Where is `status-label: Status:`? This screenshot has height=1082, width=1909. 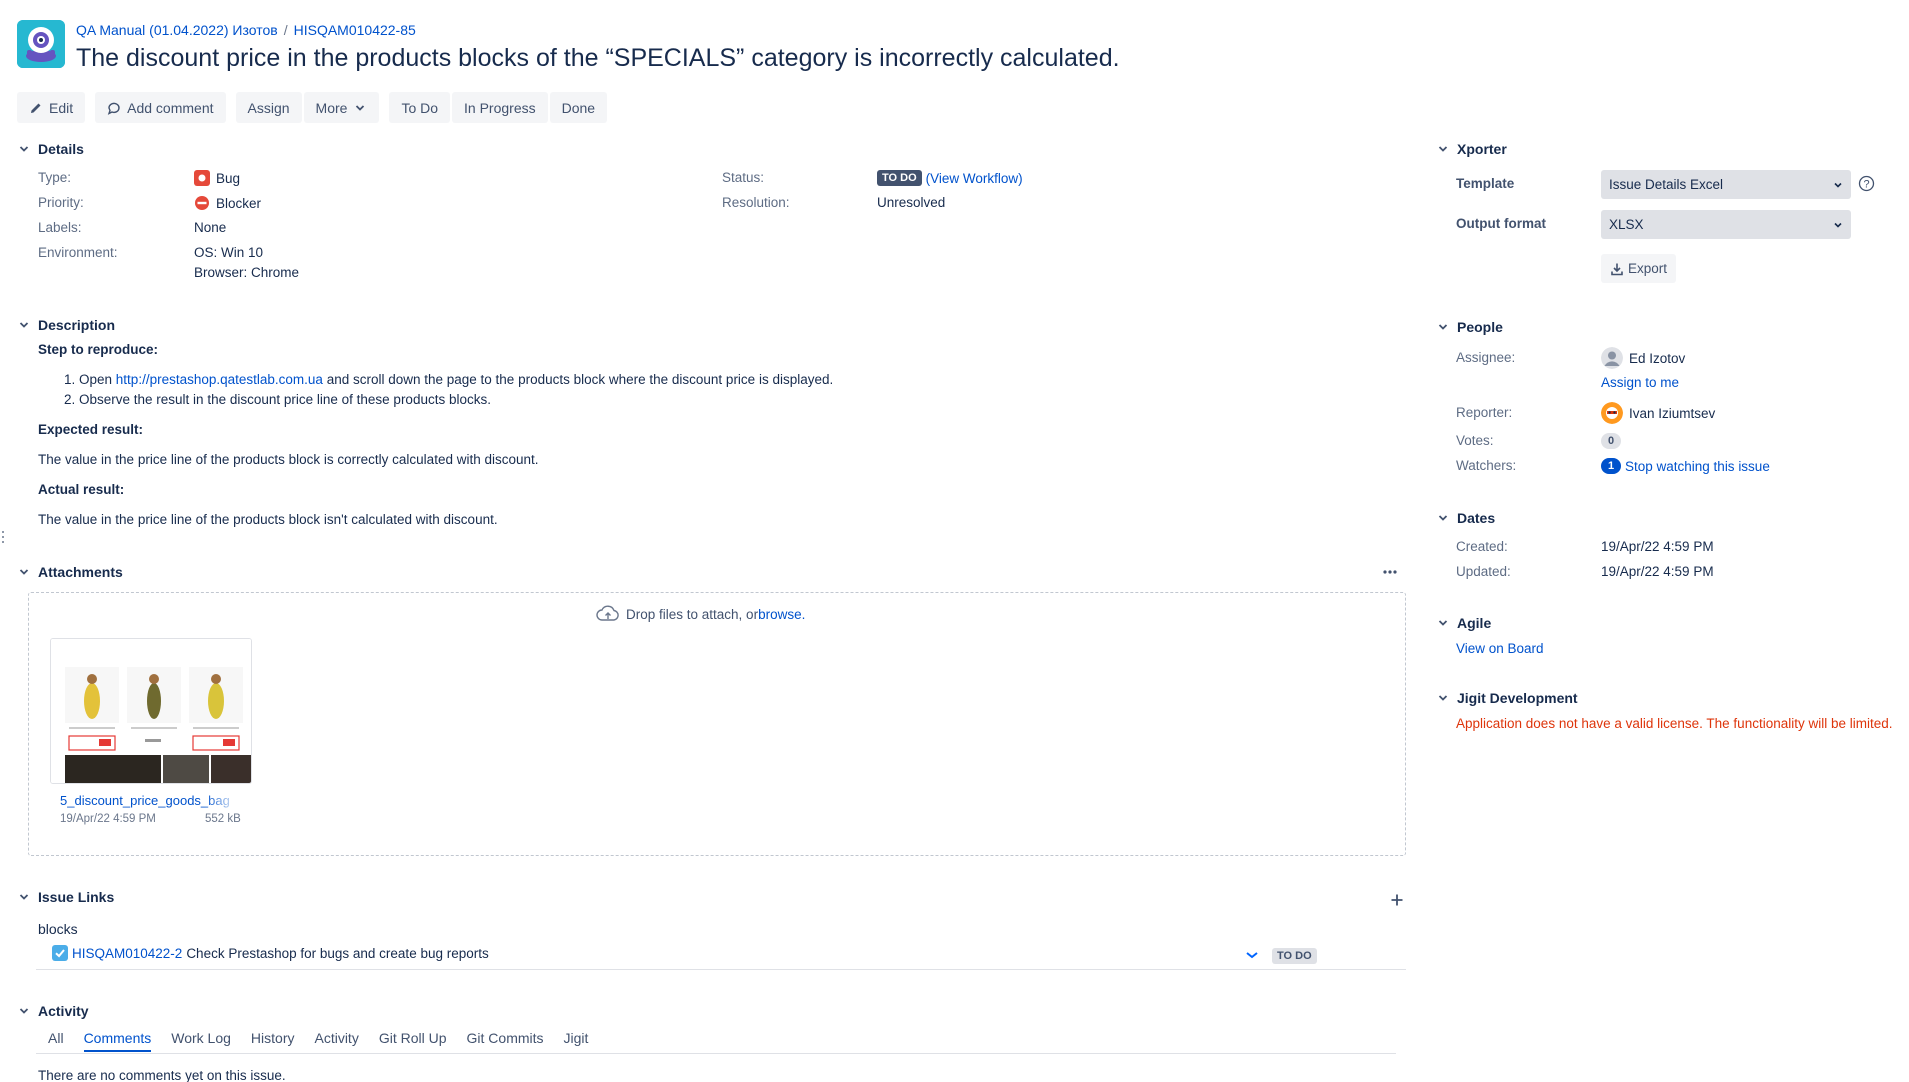 status-label: Status: is located at coordinates (743, 177).